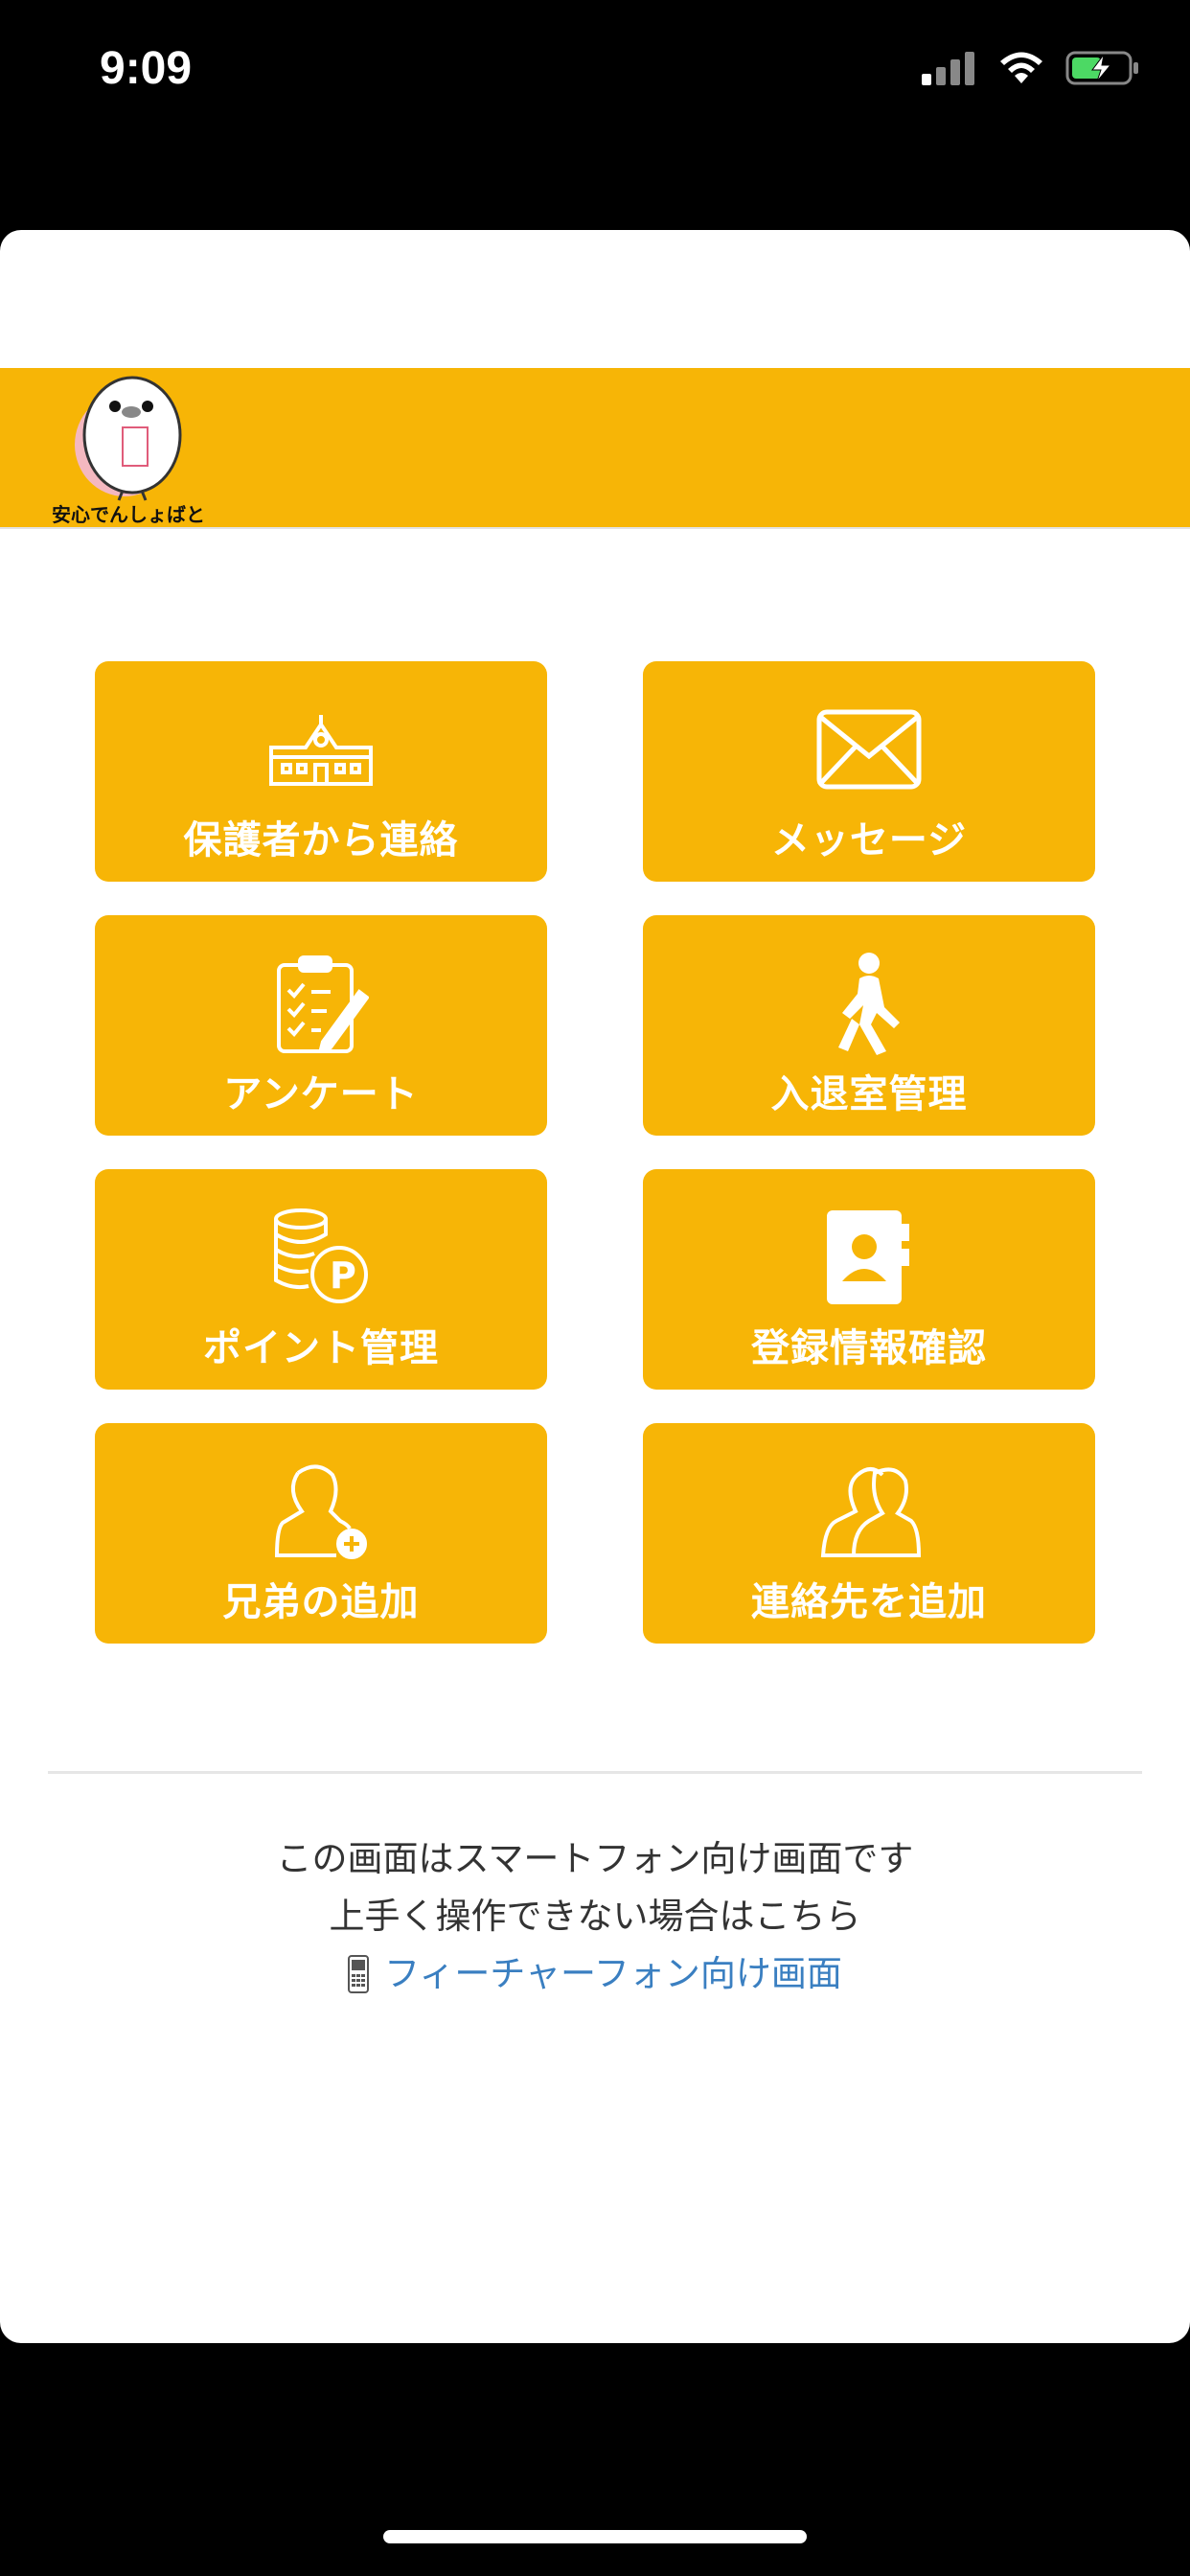 The width and height of the screenshot is (1190, 2576). I want to click on status-bar: 9:09, so click(595, 72).